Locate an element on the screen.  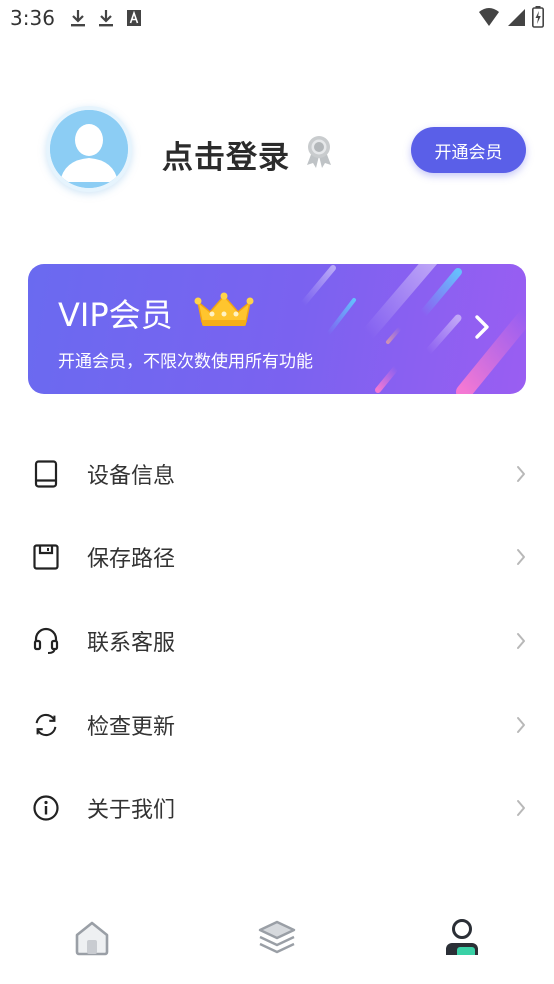
nav-home is located at coordinates (92, 938).